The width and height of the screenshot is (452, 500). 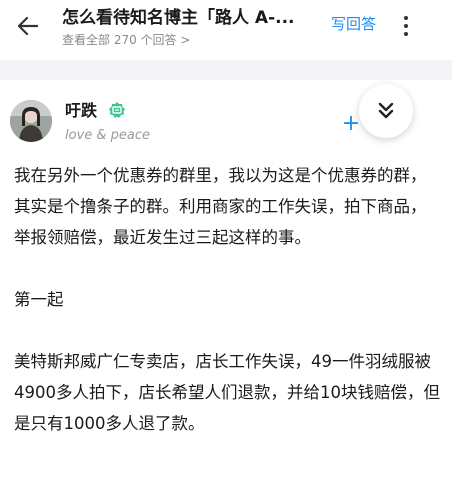 I want to click on more-vertical-icon, so click(x=406, y=18).